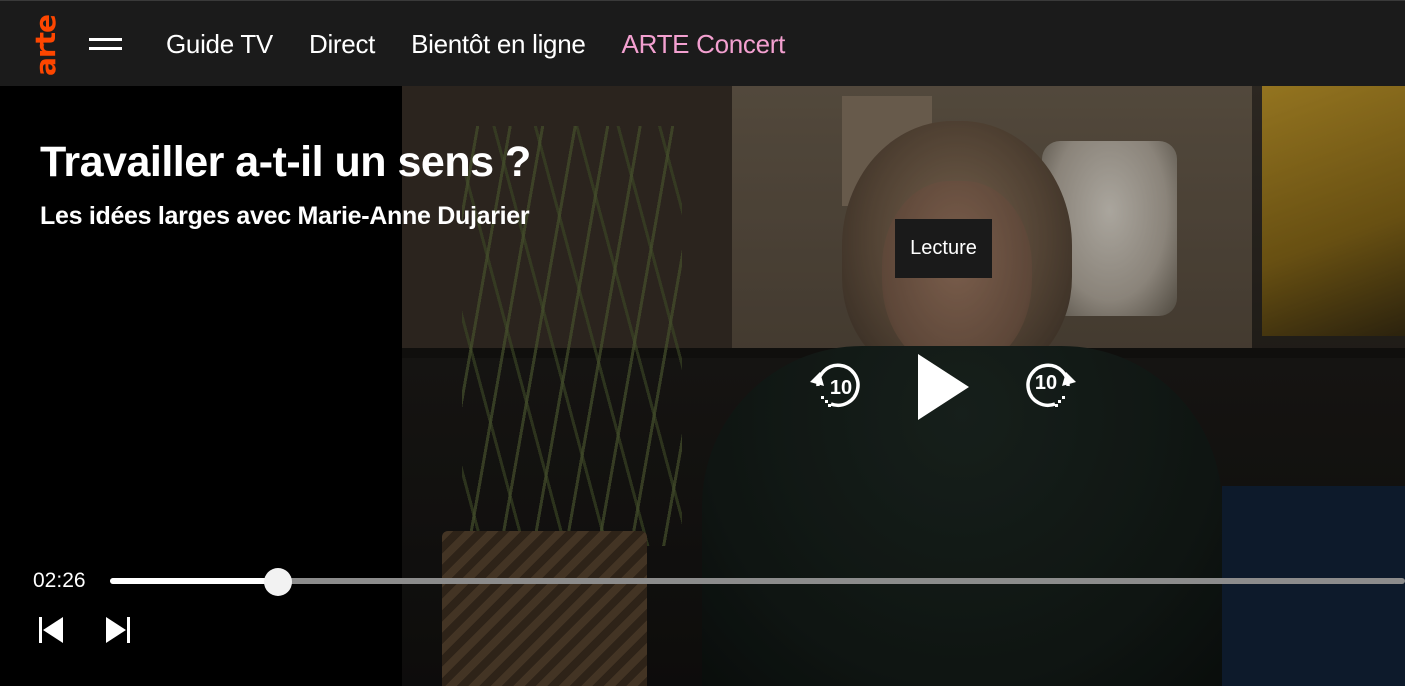 The height and width of the screenshot is (686, 1405). I want to click on logo-text: arte, so click(46, 45).